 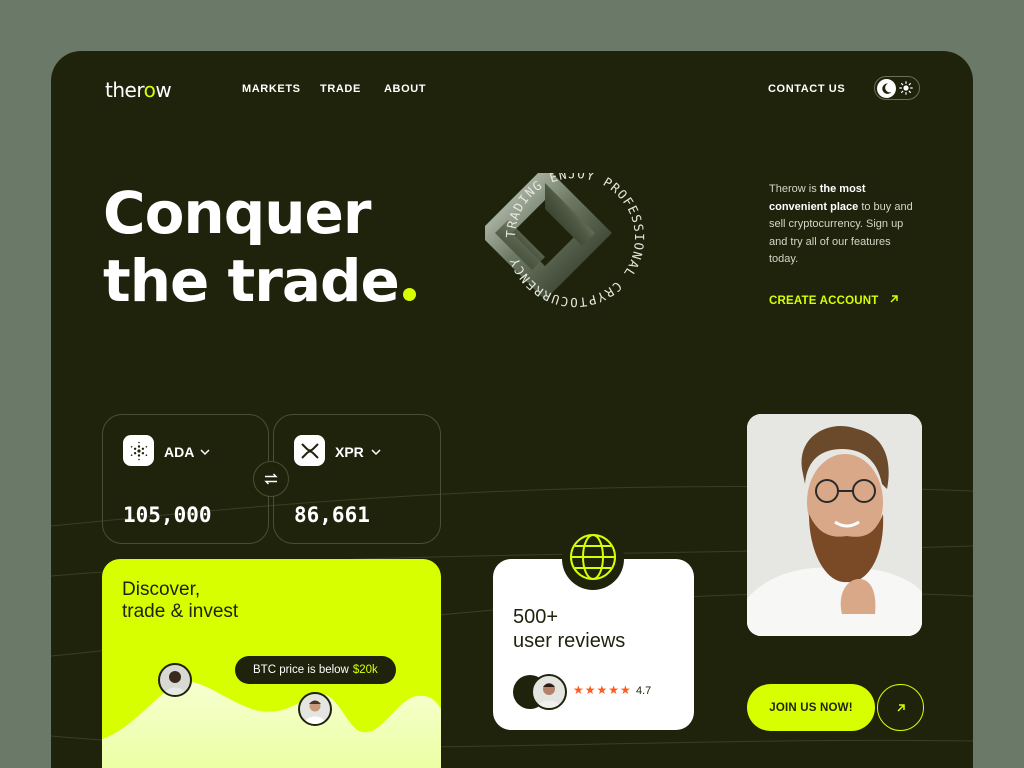 I want to click on xrp-icon, so click(x=309, y=450).